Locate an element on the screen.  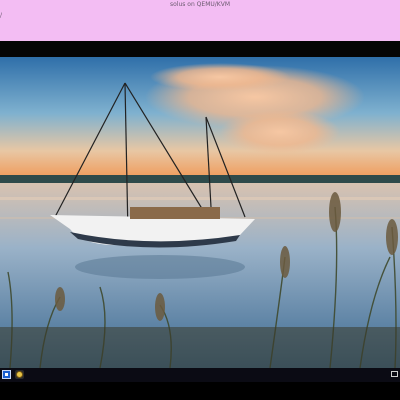
window-title-bar: solus on QEMU/KVM is located at coordinates (200, 5).